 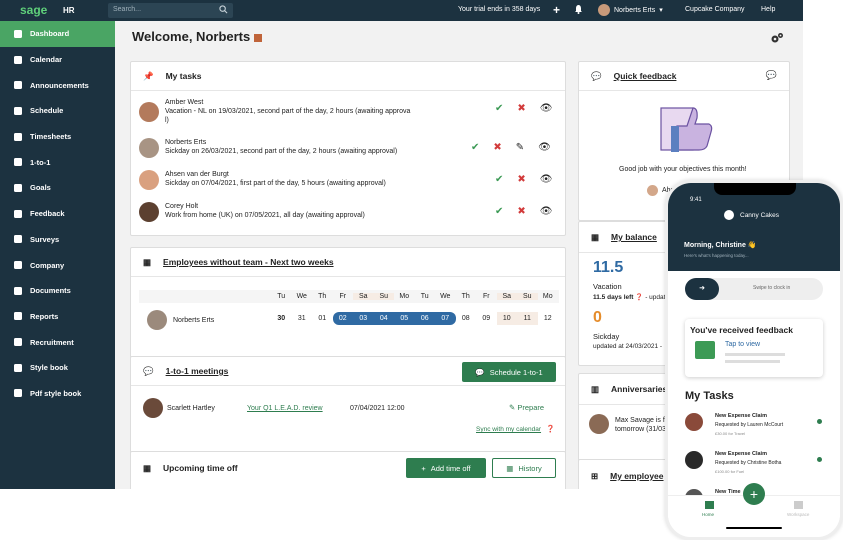 I want to click on nav-home-label: Home, so click(x=708, y=514).